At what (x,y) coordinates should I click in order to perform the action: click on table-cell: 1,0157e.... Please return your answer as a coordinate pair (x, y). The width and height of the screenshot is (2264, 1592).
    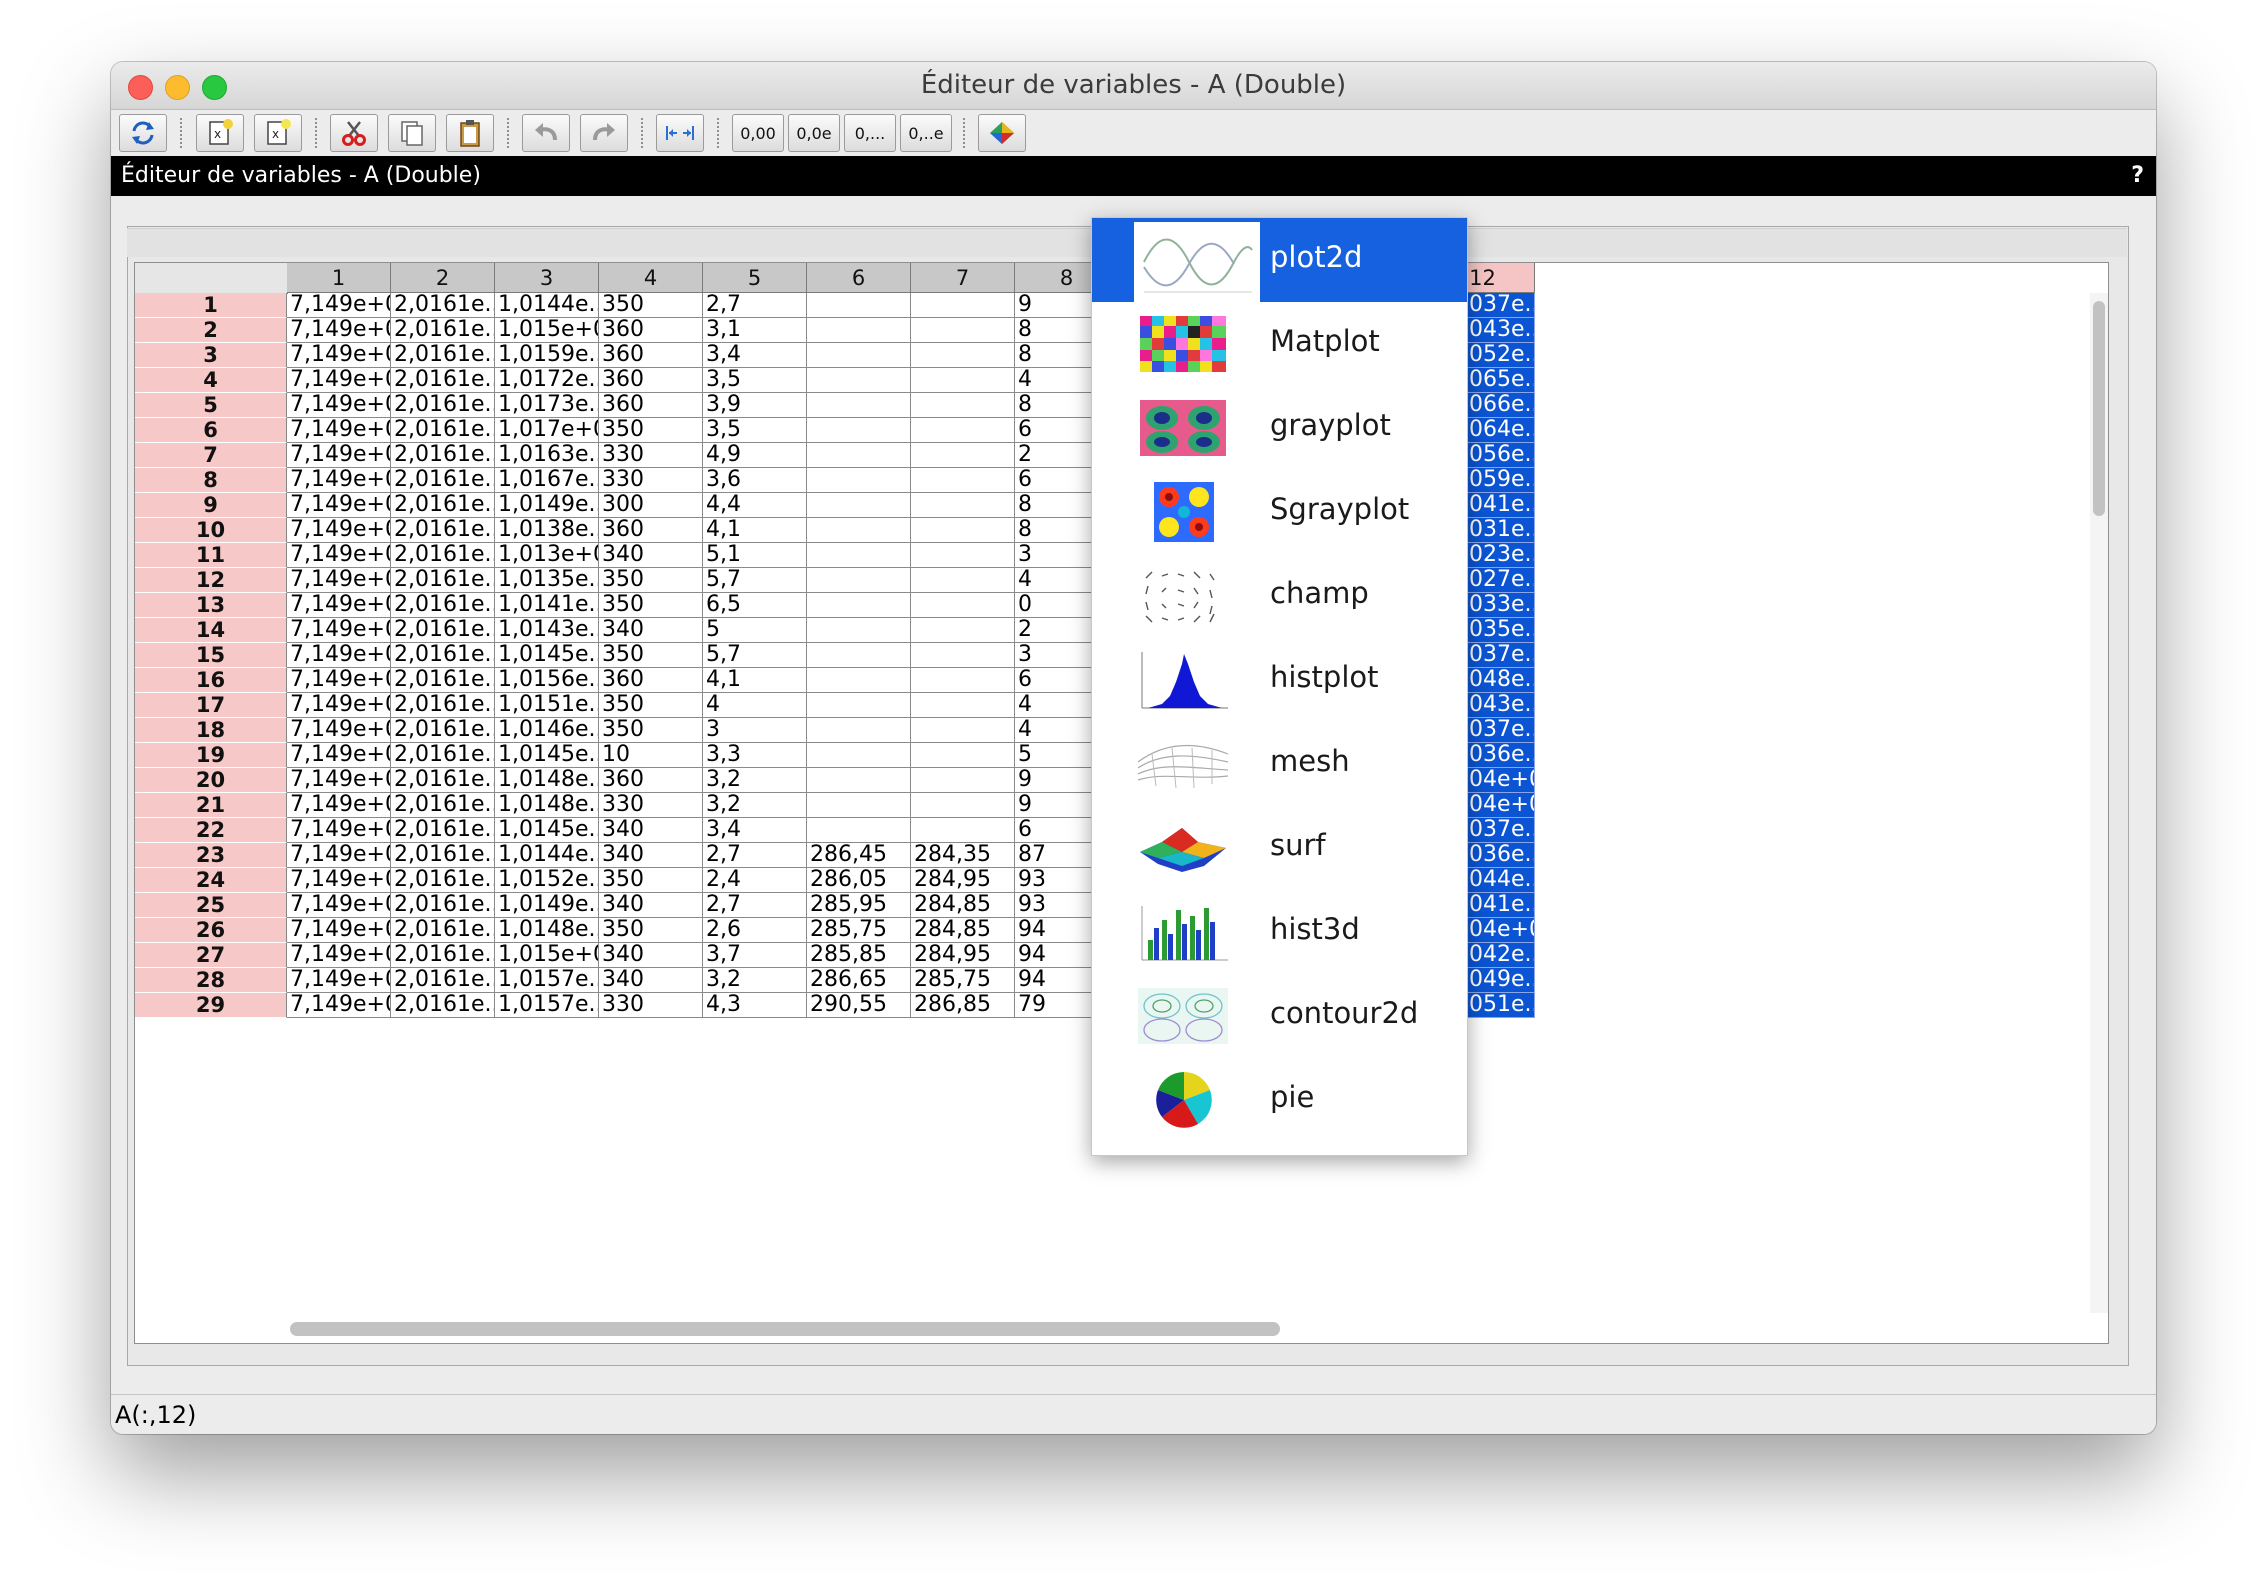
    Looking at the image, I should click on (547, 1005).